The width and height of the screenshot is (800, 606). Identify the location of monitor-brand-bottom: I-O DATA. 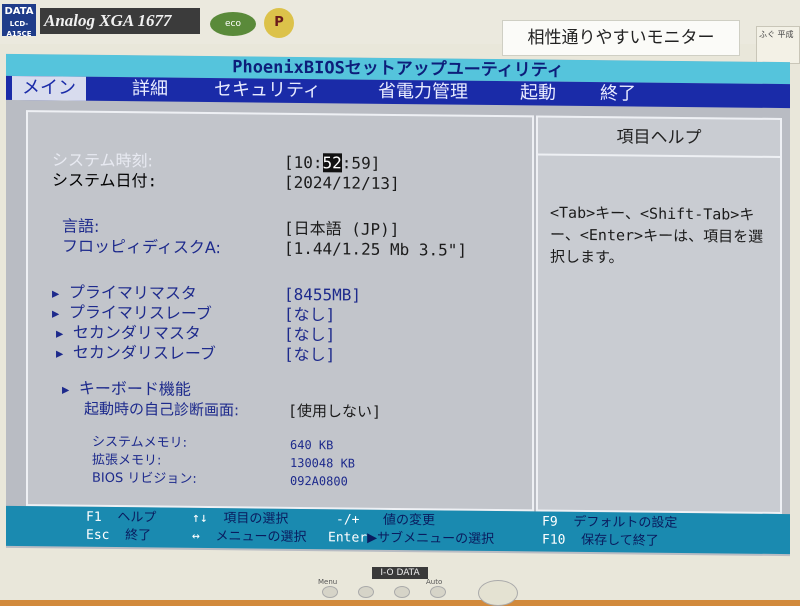
(400, 573).